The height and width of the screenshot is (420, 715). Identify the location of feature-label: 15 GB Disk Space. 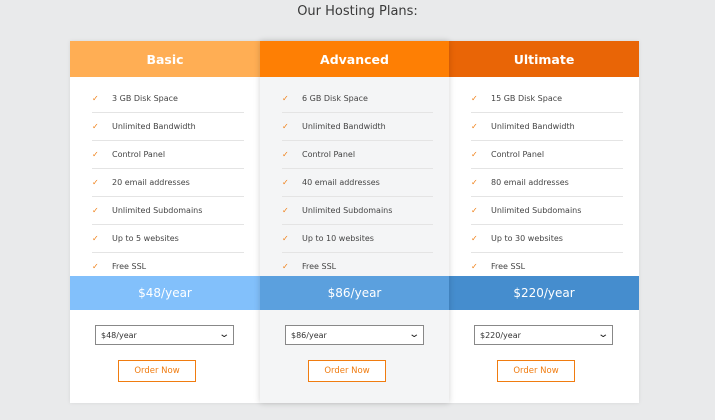
(527, 98).